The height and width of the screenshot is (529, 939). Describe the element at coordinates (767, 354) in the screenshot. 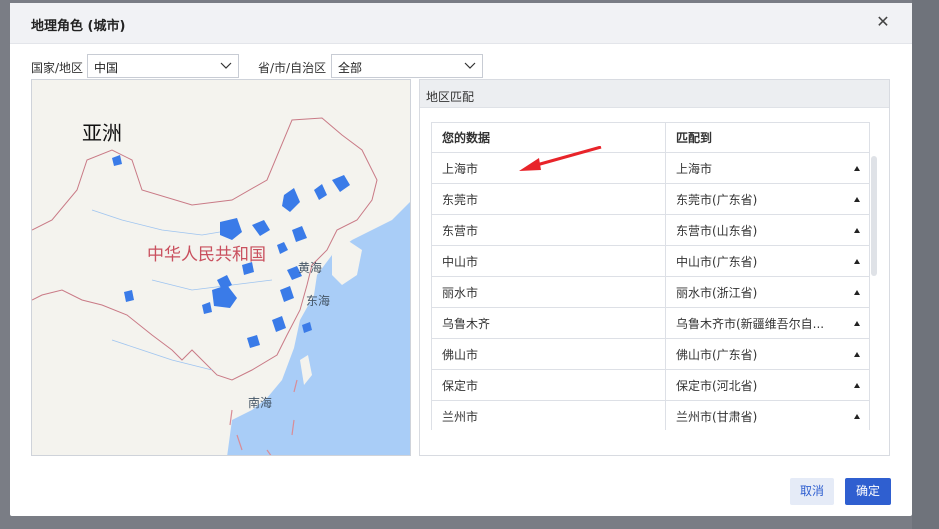

I see `match-dropdown: 佛山市(广东省)` at that location.